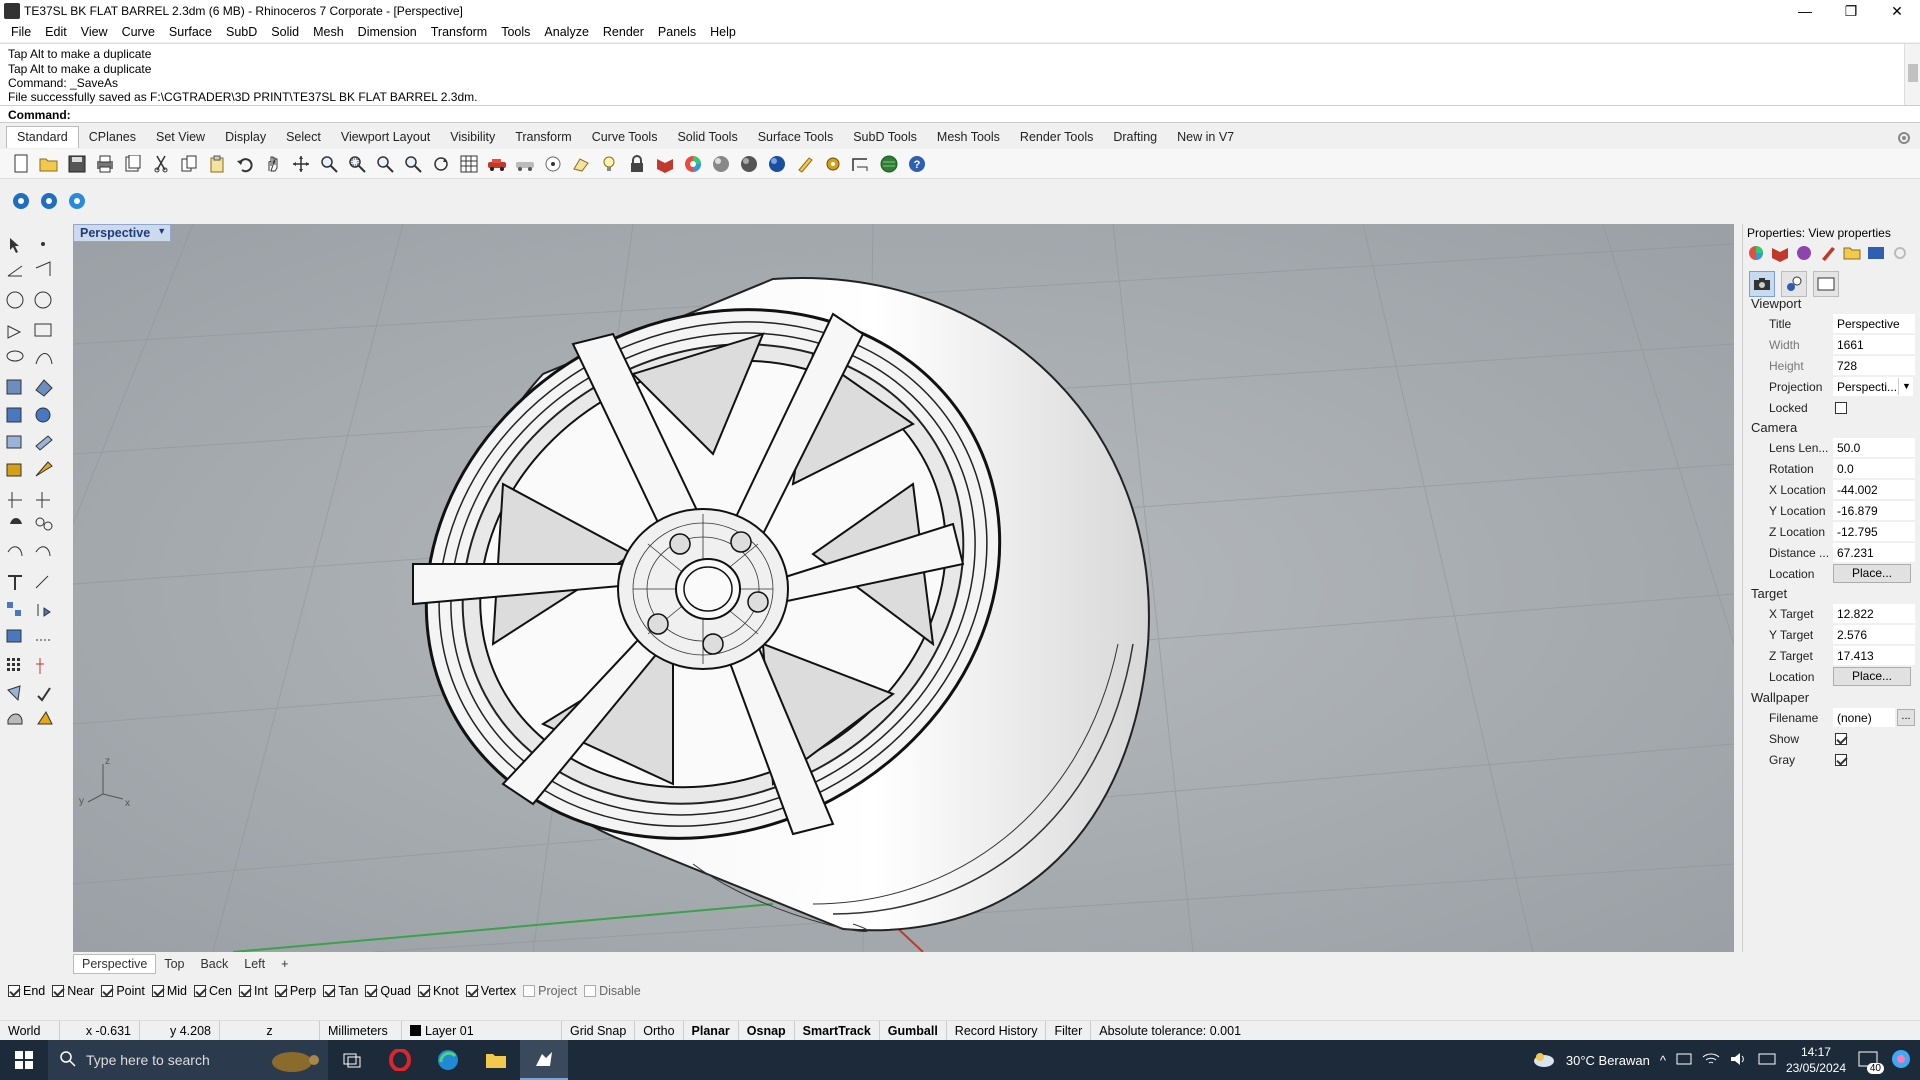  What do you see at coordinates (1135, 137) in the screenshot?
I see `tab-drafting: Drafting` at bounding box center [1135, 137].